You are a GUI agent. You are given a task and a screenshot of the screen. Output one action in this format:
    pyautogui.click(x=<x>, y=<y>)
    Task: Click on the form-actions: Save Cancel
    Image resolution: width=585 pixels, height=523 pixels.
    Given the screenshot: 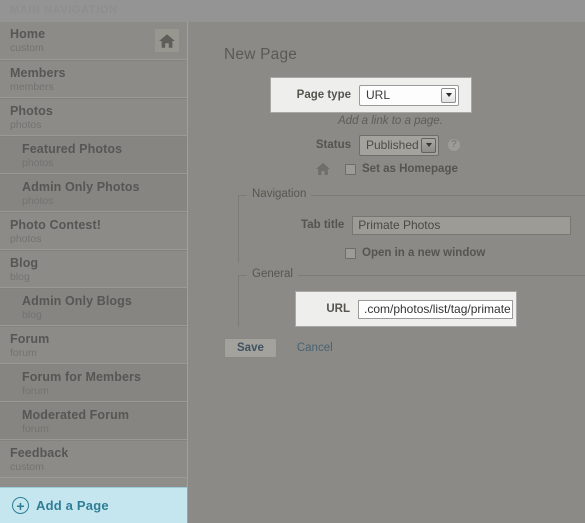 What is the action you would take?
    pyautogui.click(x=278, y=348)
    